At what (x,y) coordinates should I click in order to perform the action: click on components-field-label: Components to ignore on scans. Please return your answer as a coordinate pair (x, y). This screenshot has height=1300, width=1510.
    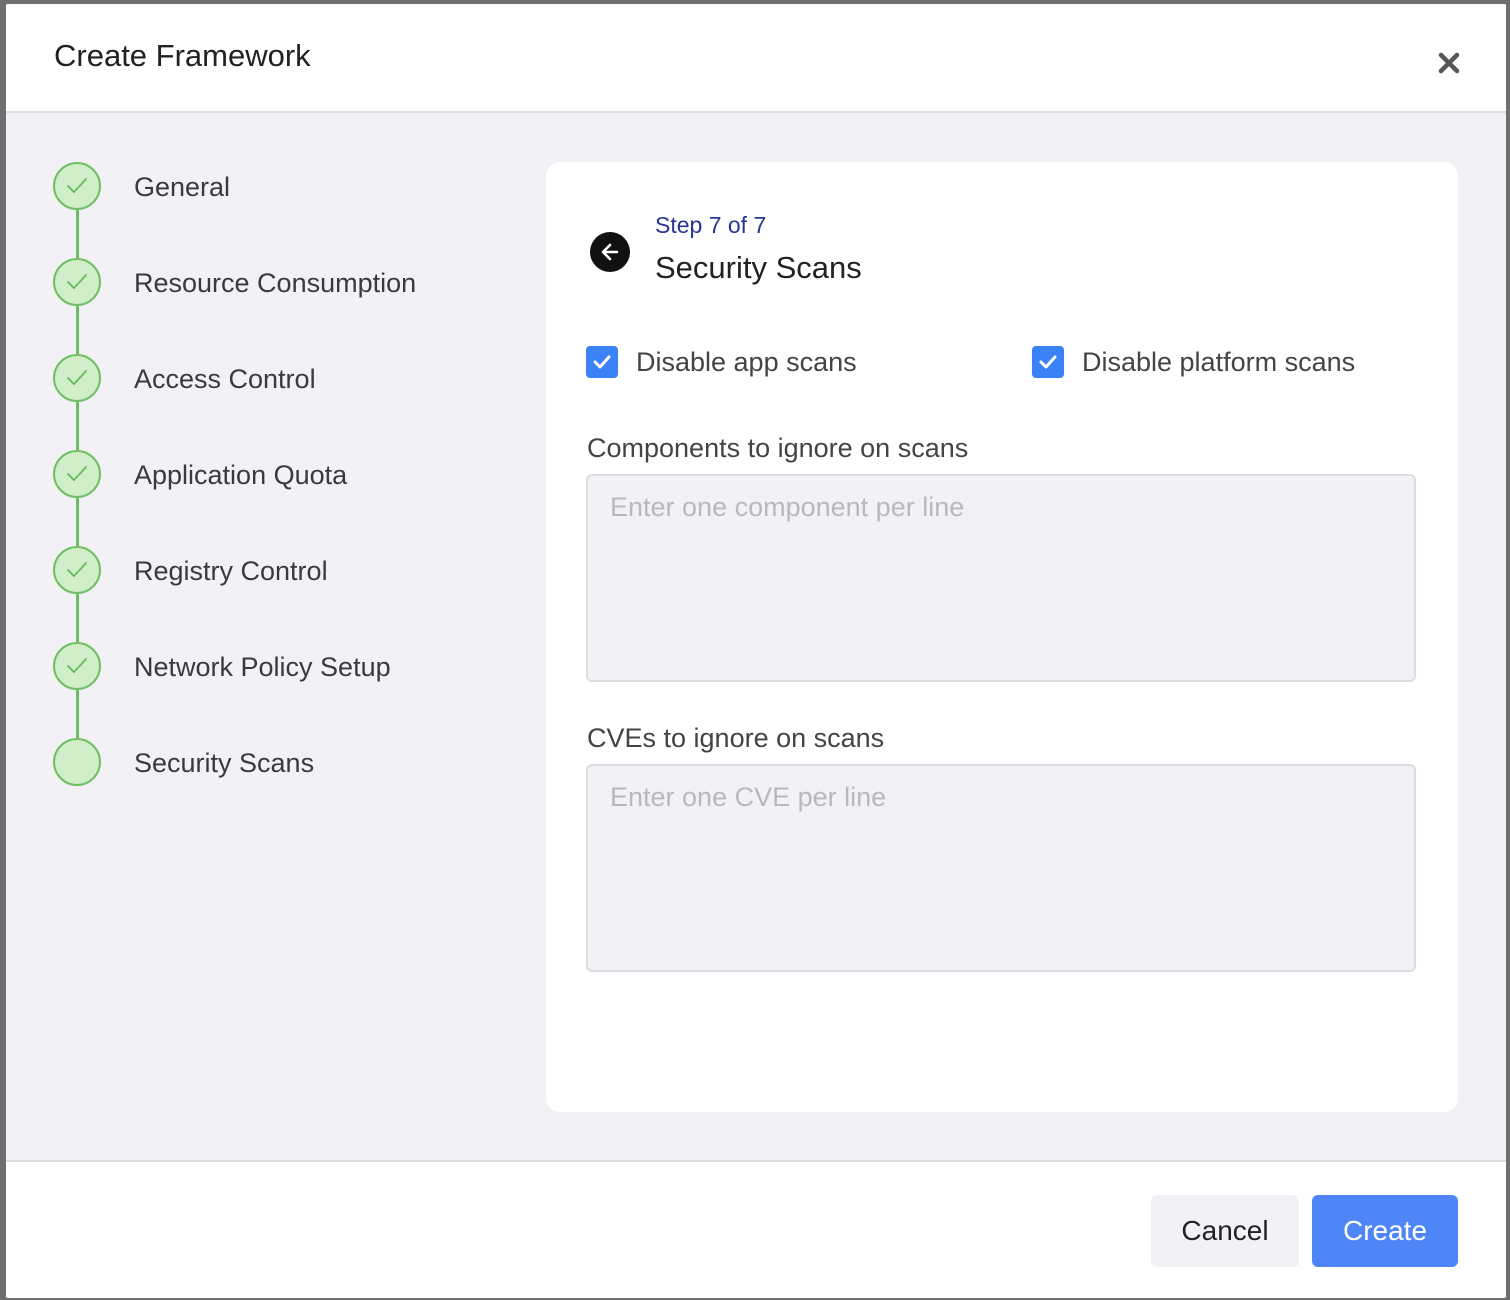
    Looking at the image, I should click on (778, 448).